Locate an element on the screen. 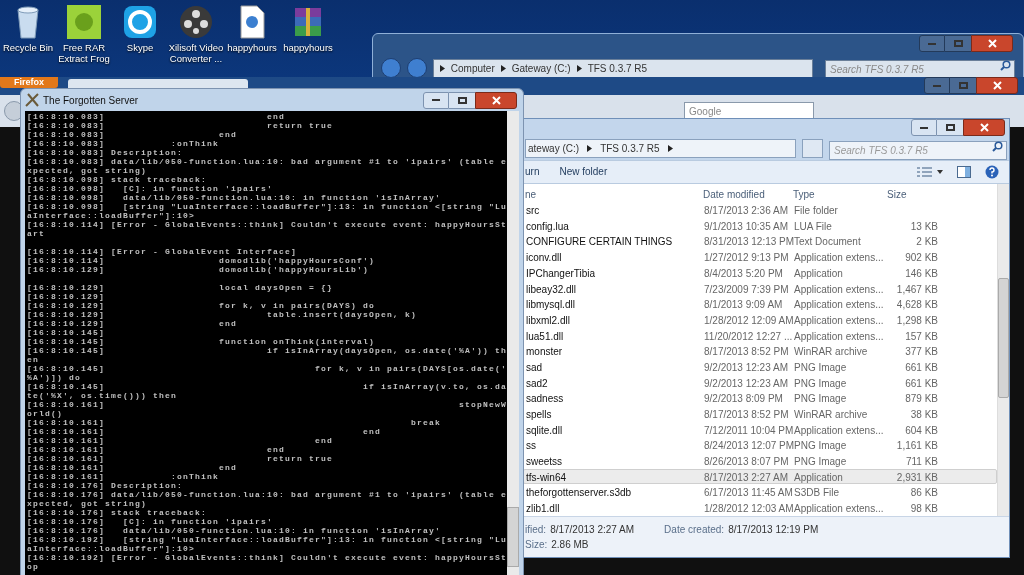 This screenshot has width=1024, height=575. file-row: ss 8/24/2013 12:07 PMPNG Image 1,161 KB is located at coordinates (760, 445).